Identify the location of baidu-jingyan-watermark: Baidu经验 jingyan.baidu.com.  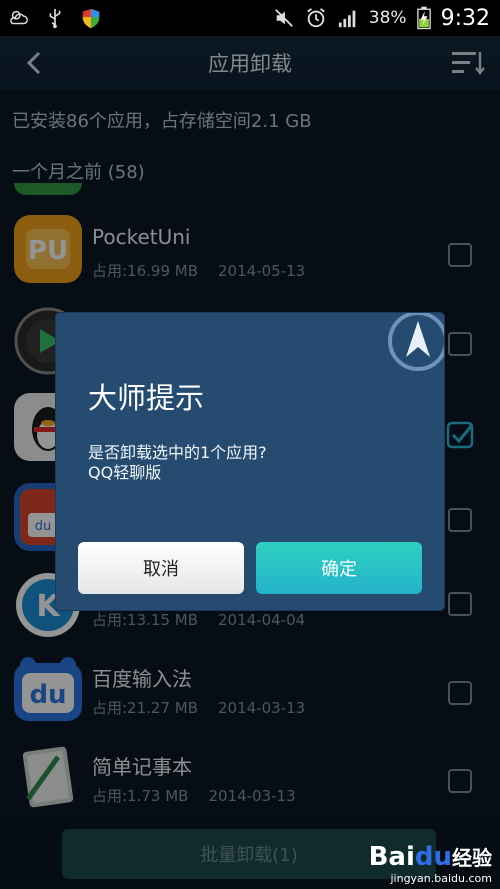
(430, 863).